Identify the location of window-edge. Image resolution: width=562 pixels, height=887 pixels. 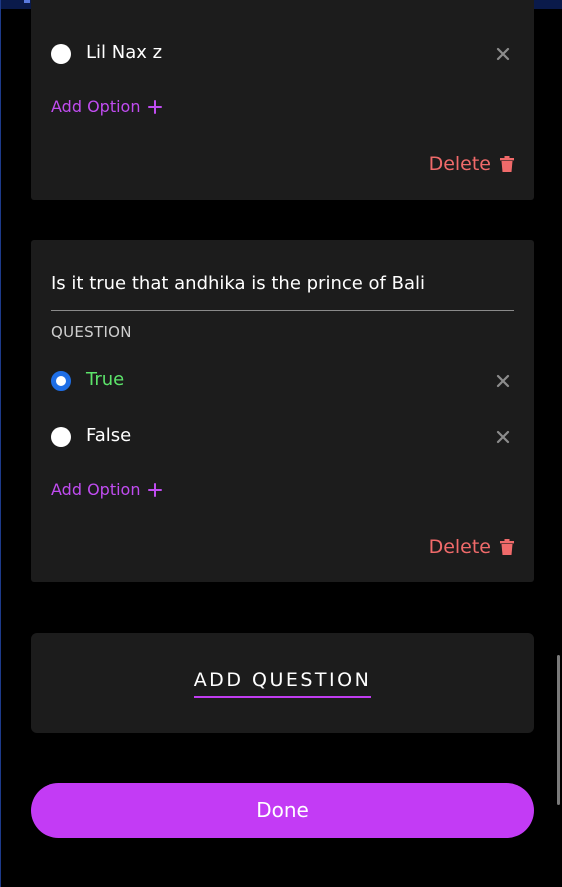
(0, 443).